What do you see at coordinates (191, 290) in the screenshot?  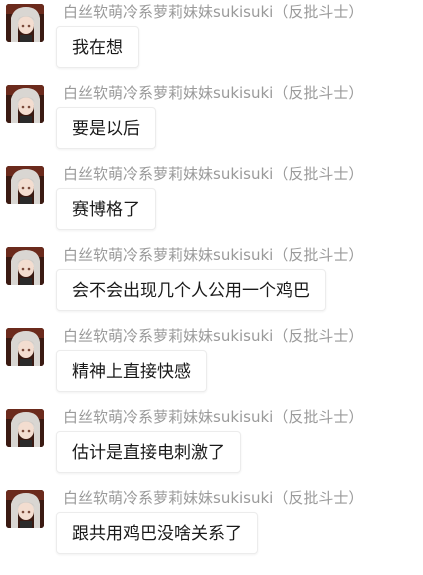 I see `message-bubble: 会不会出现几个人公用一个鸡巴` at bounding box center [191, 290].